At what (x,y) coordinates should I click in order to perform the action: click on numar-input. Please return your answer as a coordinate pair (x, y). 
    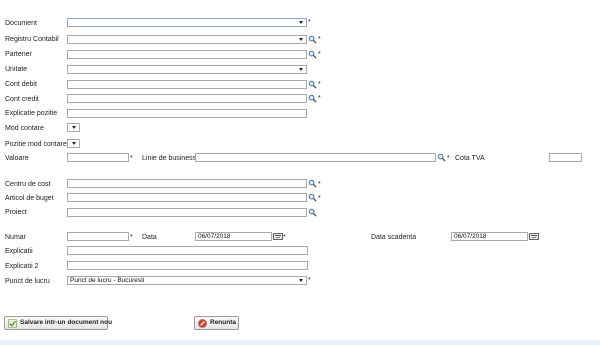
    Looking at the image, I should click on (98, 236).